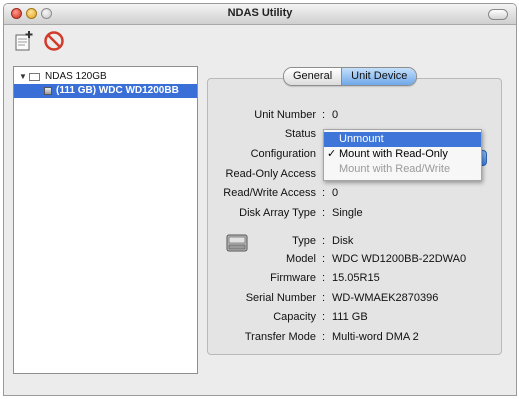 The image size is (519, 399). What do you see at coordinates (347, 213) in the screenshot?
I see `disk-array-type-value: Single` at bounding box center [347, 213].